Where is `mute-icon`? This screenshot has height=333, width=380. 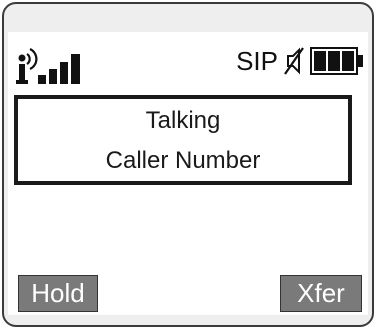 mute-icon is located at coordinates (294, 61).